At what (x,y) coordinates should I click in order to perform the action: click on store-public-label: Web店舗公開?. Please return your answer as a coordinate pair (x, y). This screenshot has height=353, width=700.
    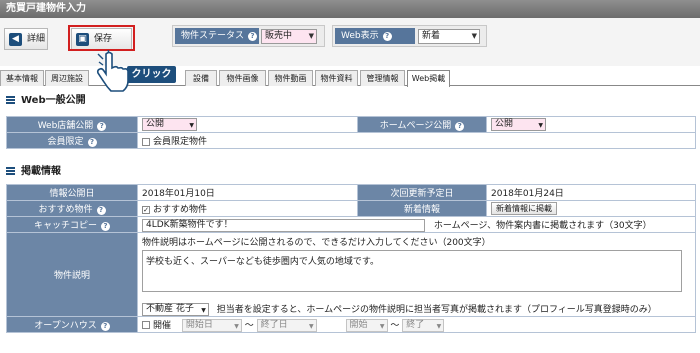
    Looking at the image, I should click on (72, 124).